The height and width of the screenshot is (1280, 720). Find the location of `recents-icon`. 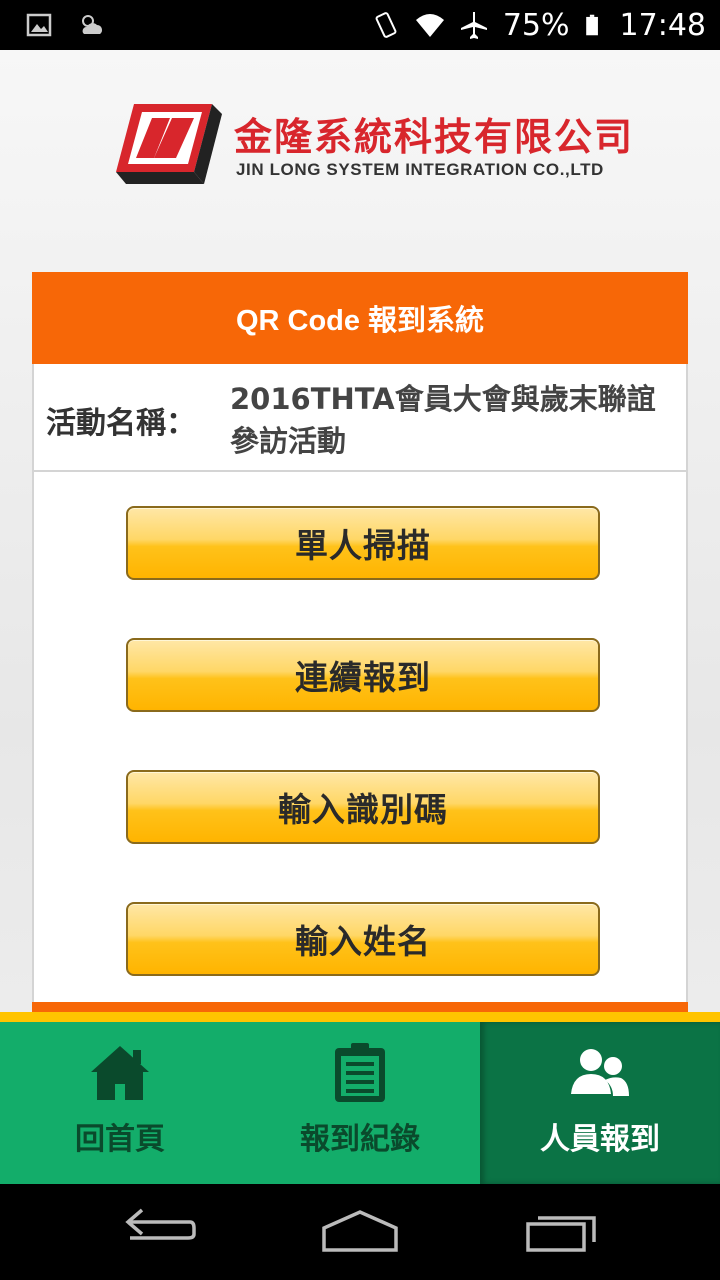

recents-icon is located at coordinates (560, 1231).